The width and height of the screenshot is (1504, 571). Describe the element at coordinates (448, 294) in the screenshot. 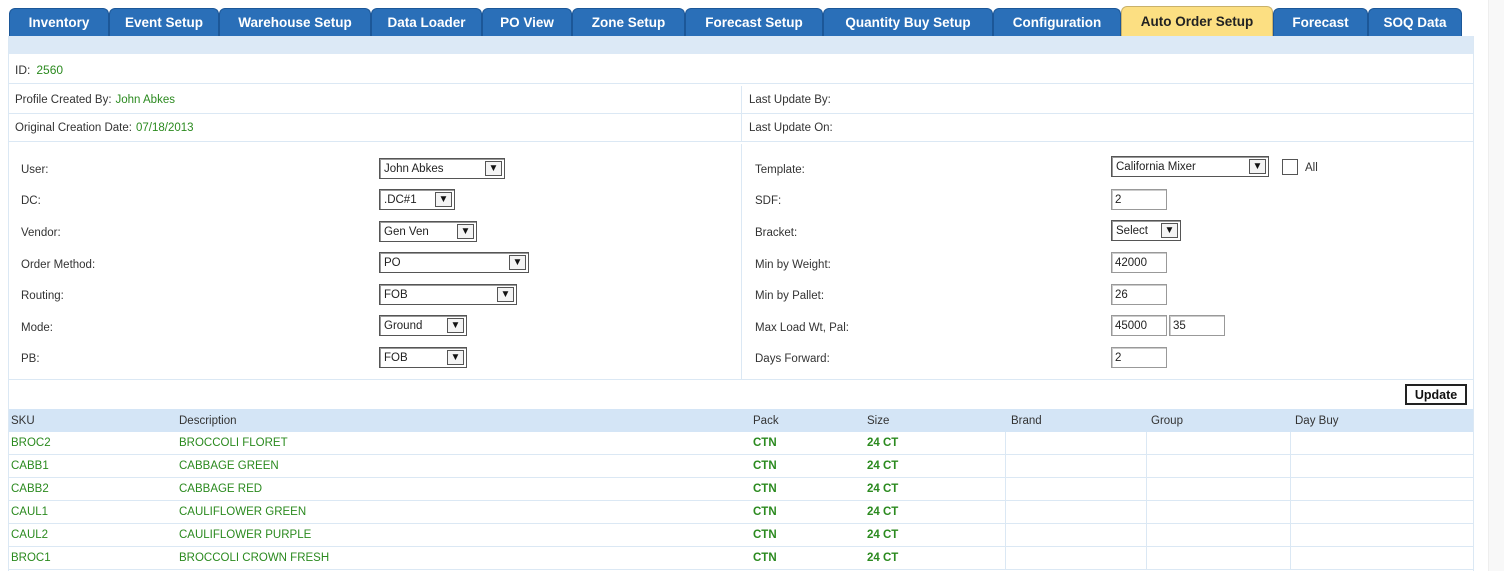

I see `routing-select: FOB ▼` at that location.